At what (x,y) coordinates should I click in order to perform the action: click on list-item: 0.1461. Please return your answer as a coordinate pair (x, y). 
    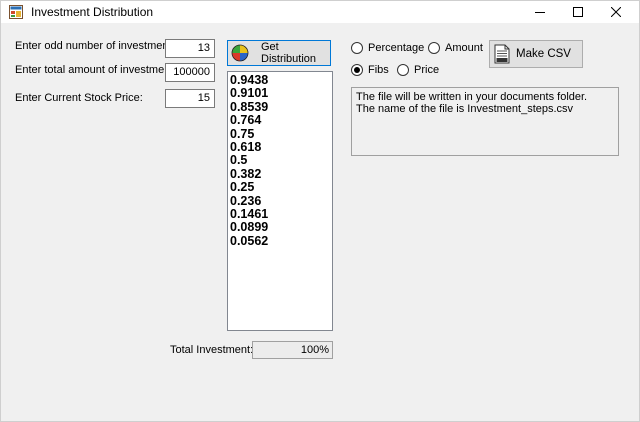
    Looking at the image, I should click on (281, 214).